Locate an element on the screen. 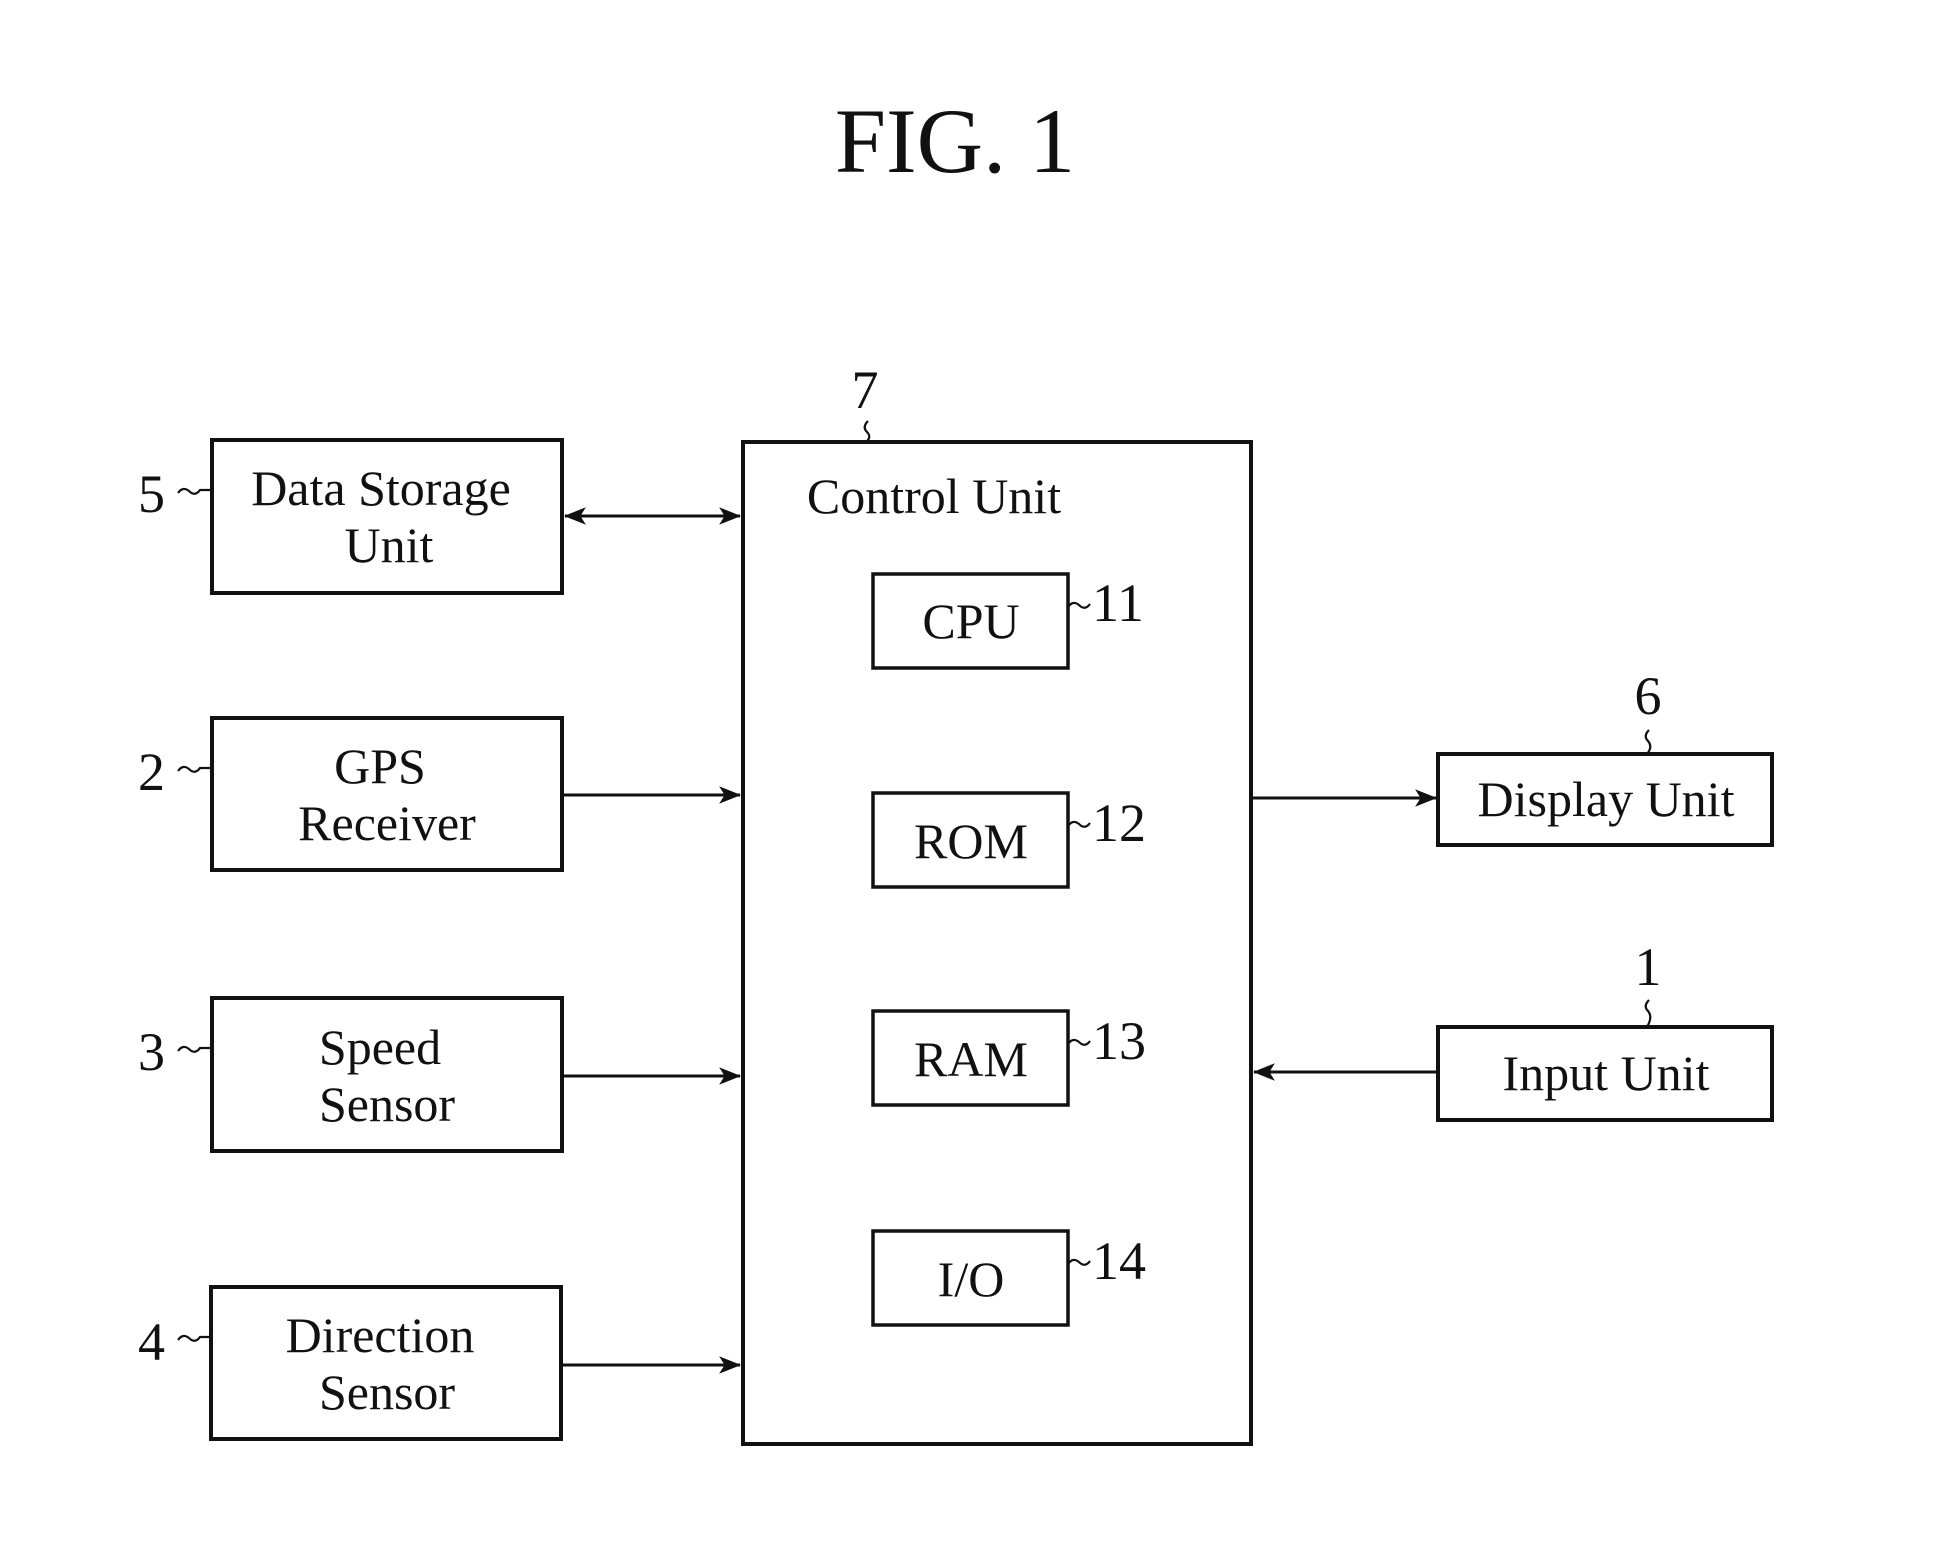  io-label: I/O is located at coordinates (971, 1279).